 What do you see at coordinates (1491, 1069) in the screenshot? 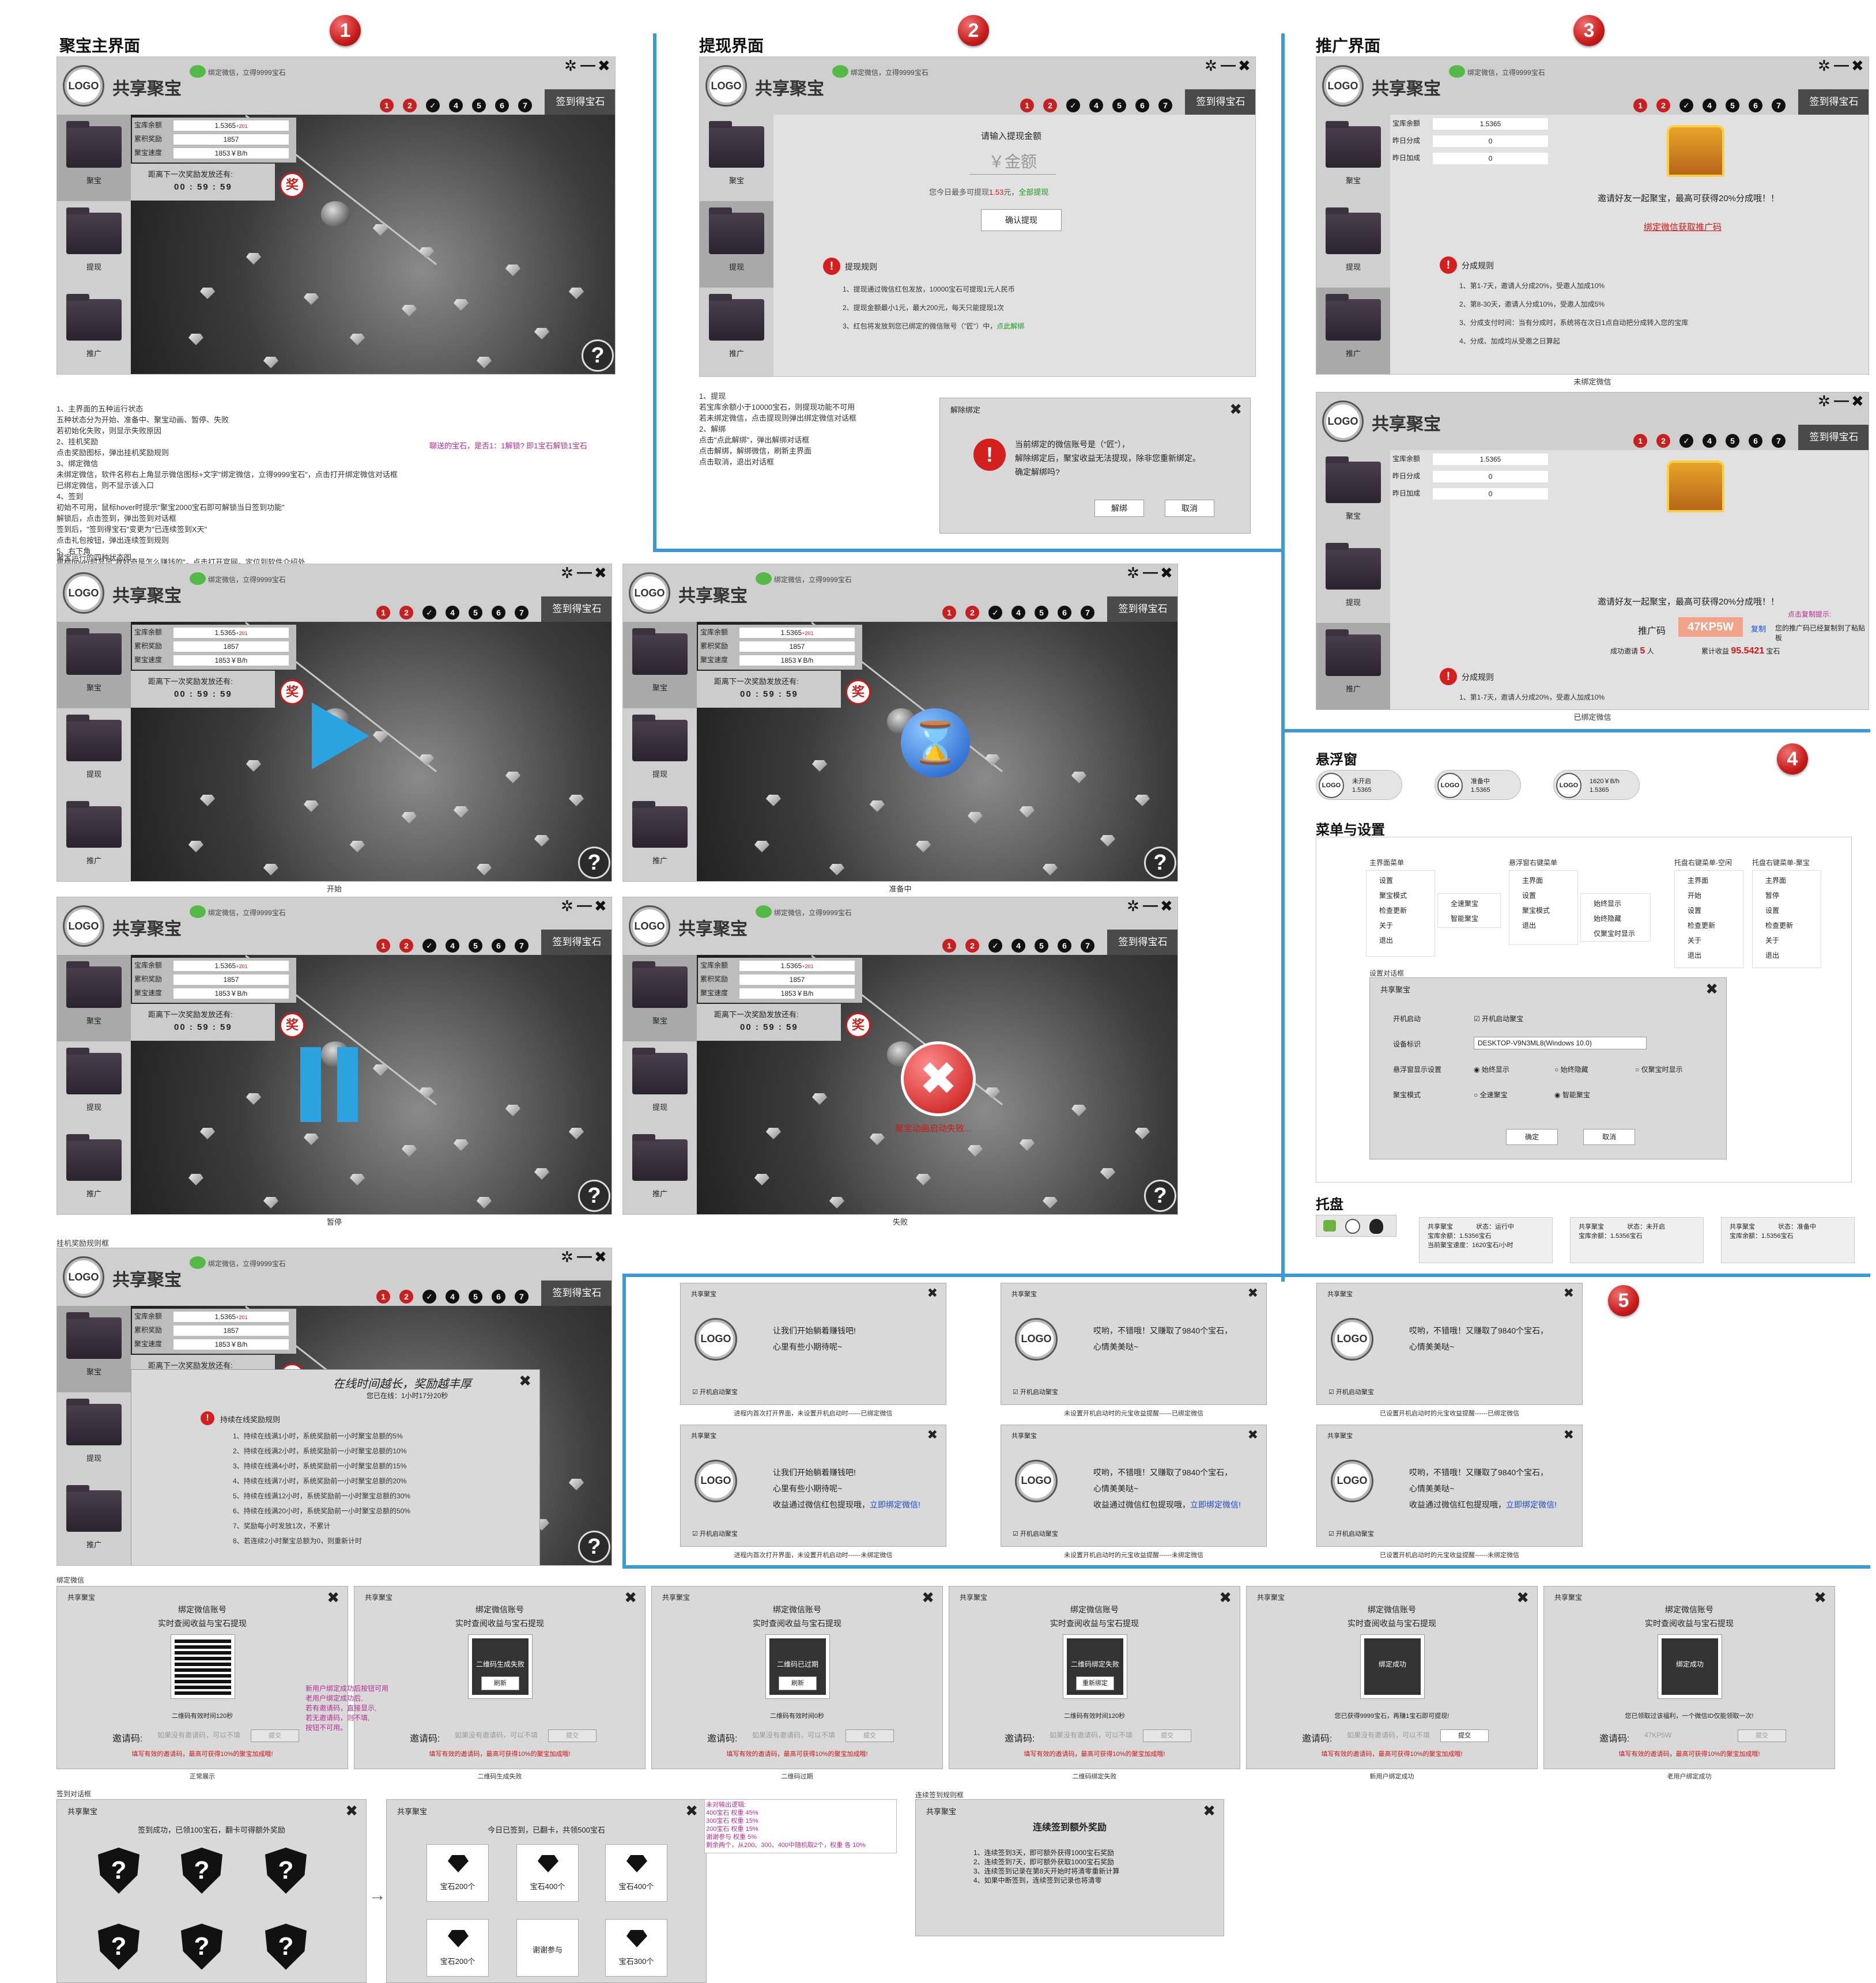
I see `float-radio-1: ◉ 始终显示` at bounding box center [1491, 1069].